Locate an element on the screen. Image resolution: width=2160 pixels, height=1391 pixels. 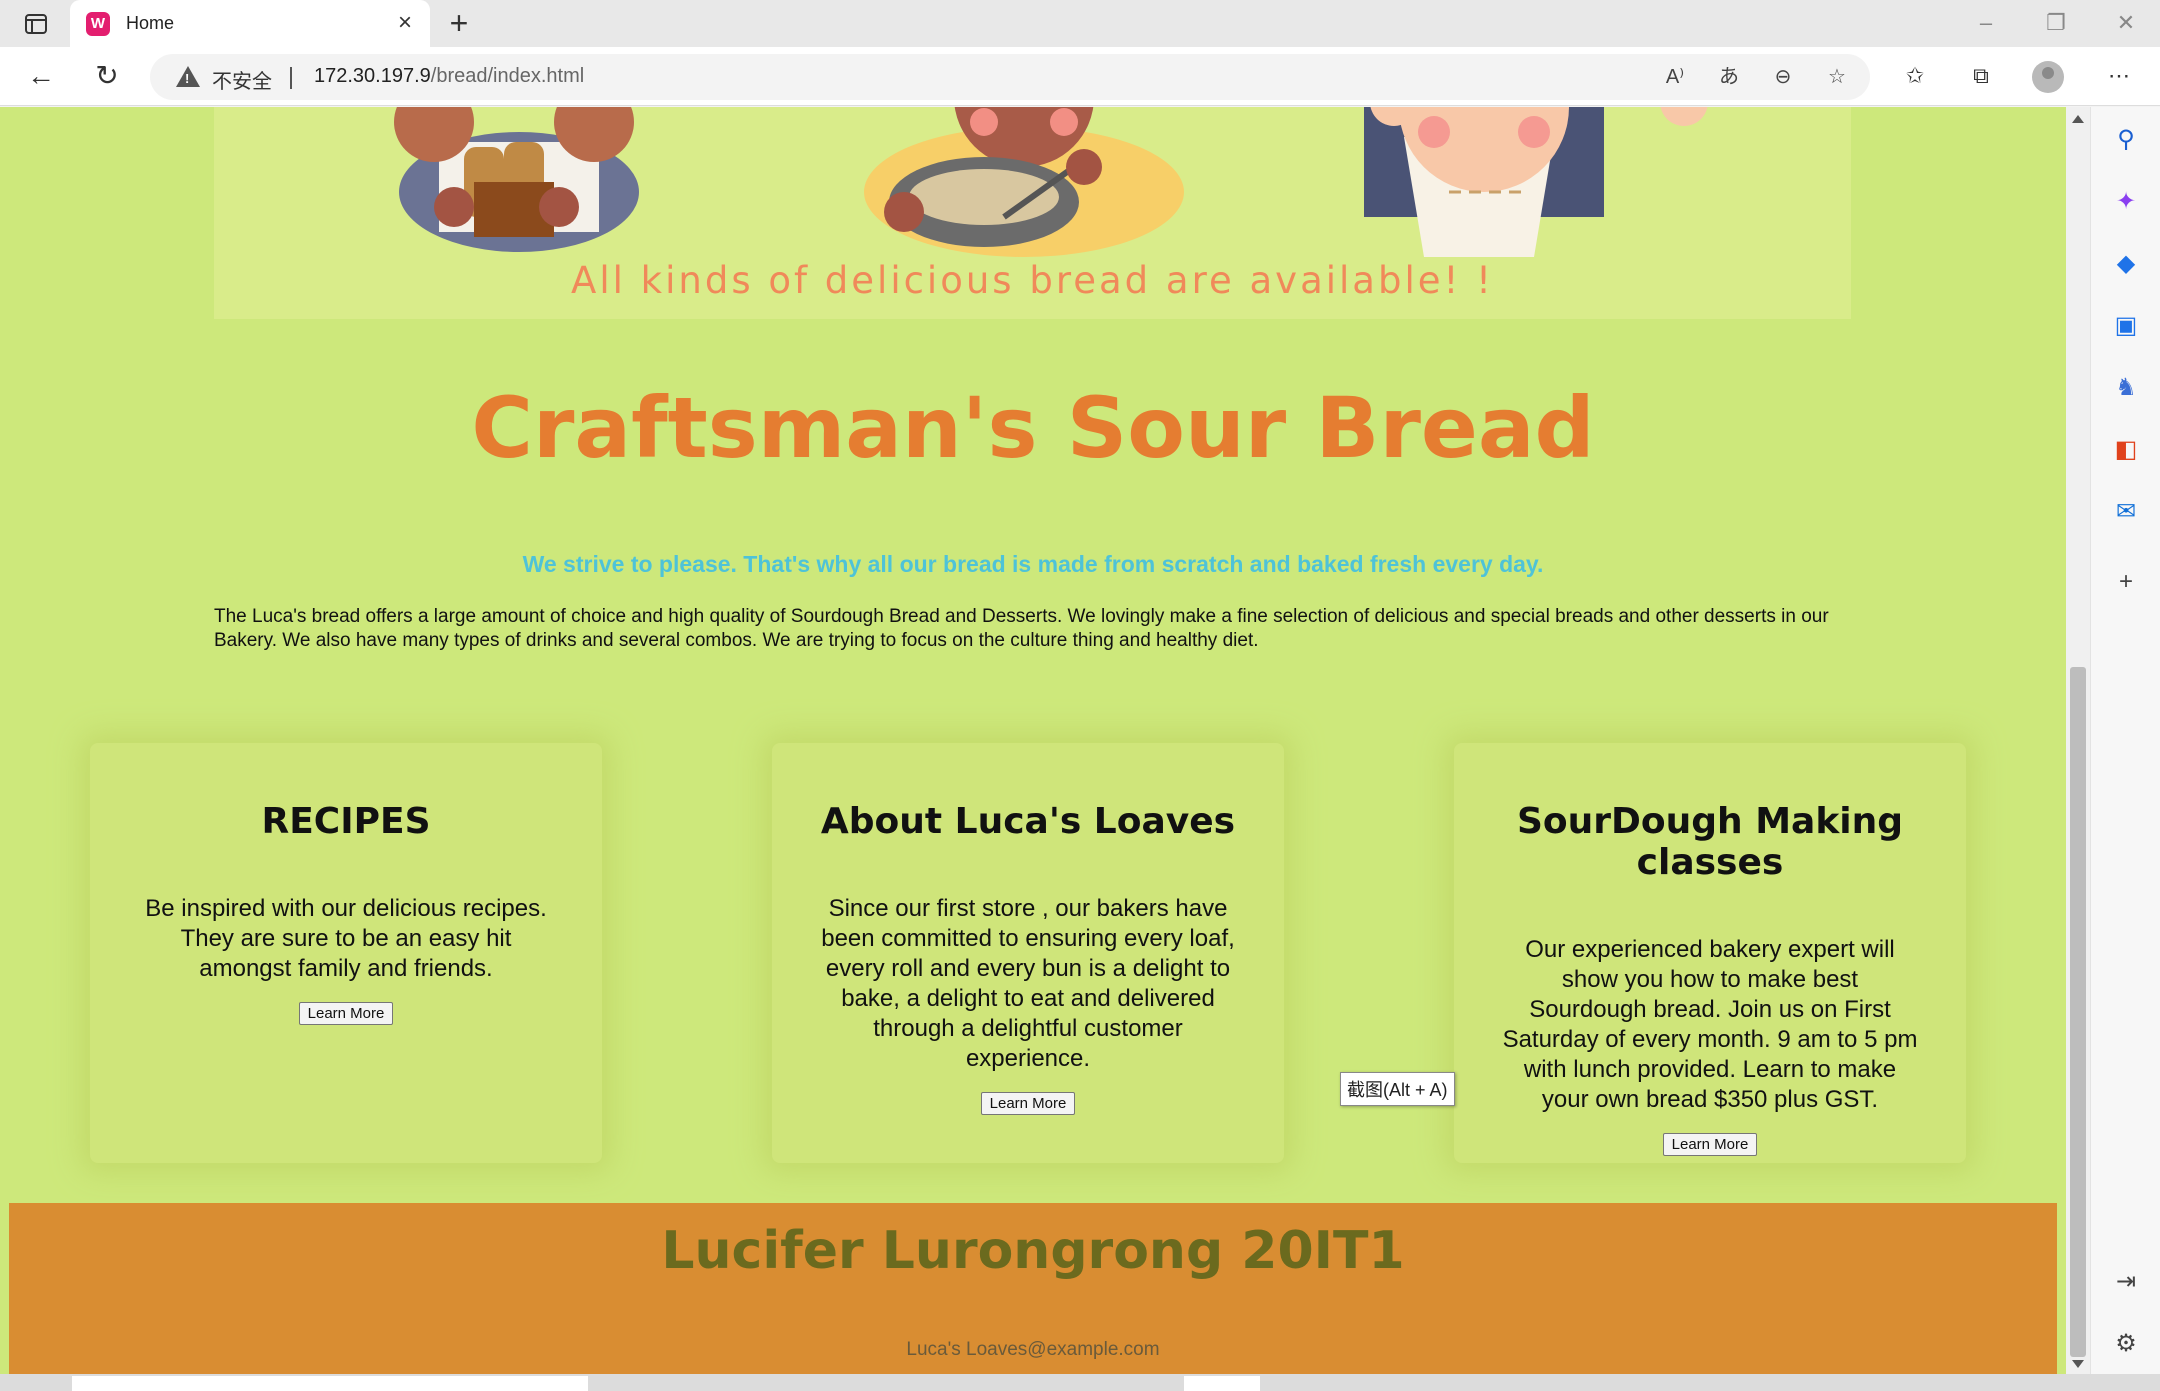
more-menu-icon: ⋯ is located at coordinates (2119, 76).